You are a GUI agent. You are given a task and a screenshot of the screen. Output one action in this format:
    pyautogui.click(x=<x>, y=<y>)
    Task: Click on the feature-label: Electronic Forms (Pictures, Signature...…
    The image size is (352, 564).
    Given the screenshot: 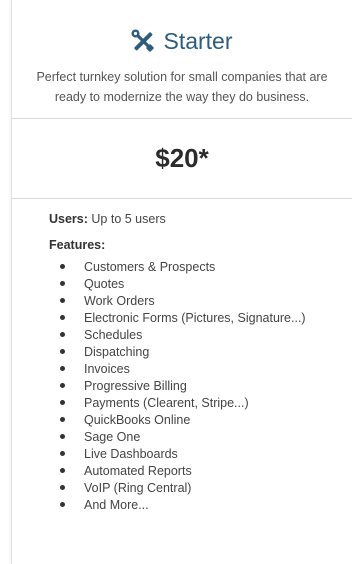 What is the action you would take?
    pyautogui.click(x=195, y=317)
    